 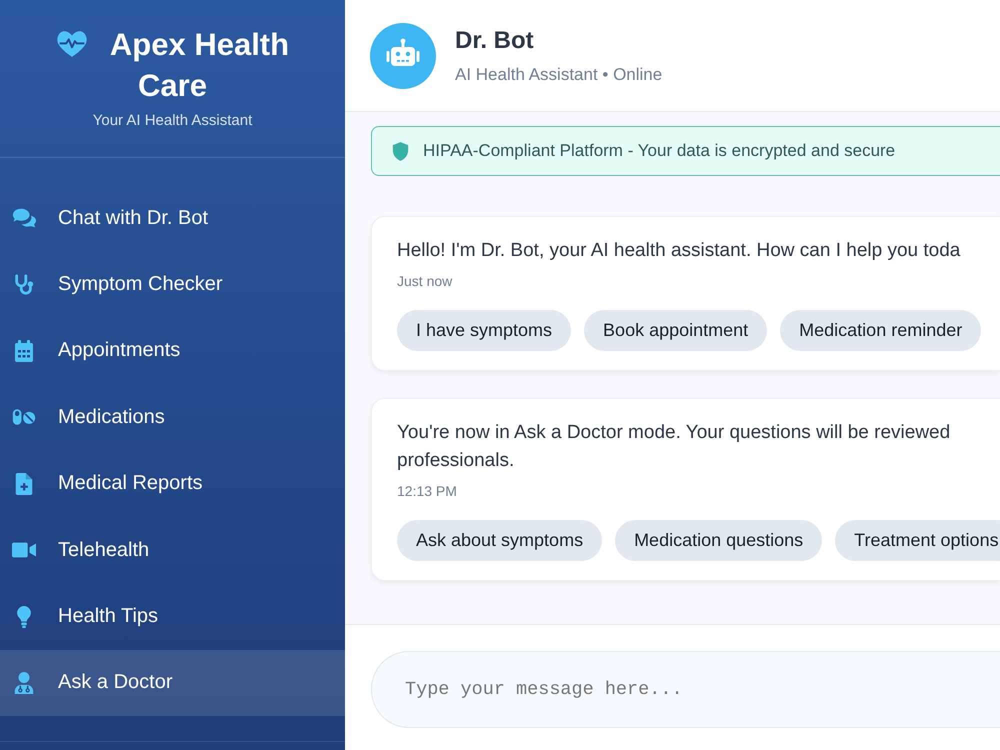 What do you see at coordinates (172, 417) in the screenshot?
I see `nav-item: Medications` at bounding box center [172, 417].